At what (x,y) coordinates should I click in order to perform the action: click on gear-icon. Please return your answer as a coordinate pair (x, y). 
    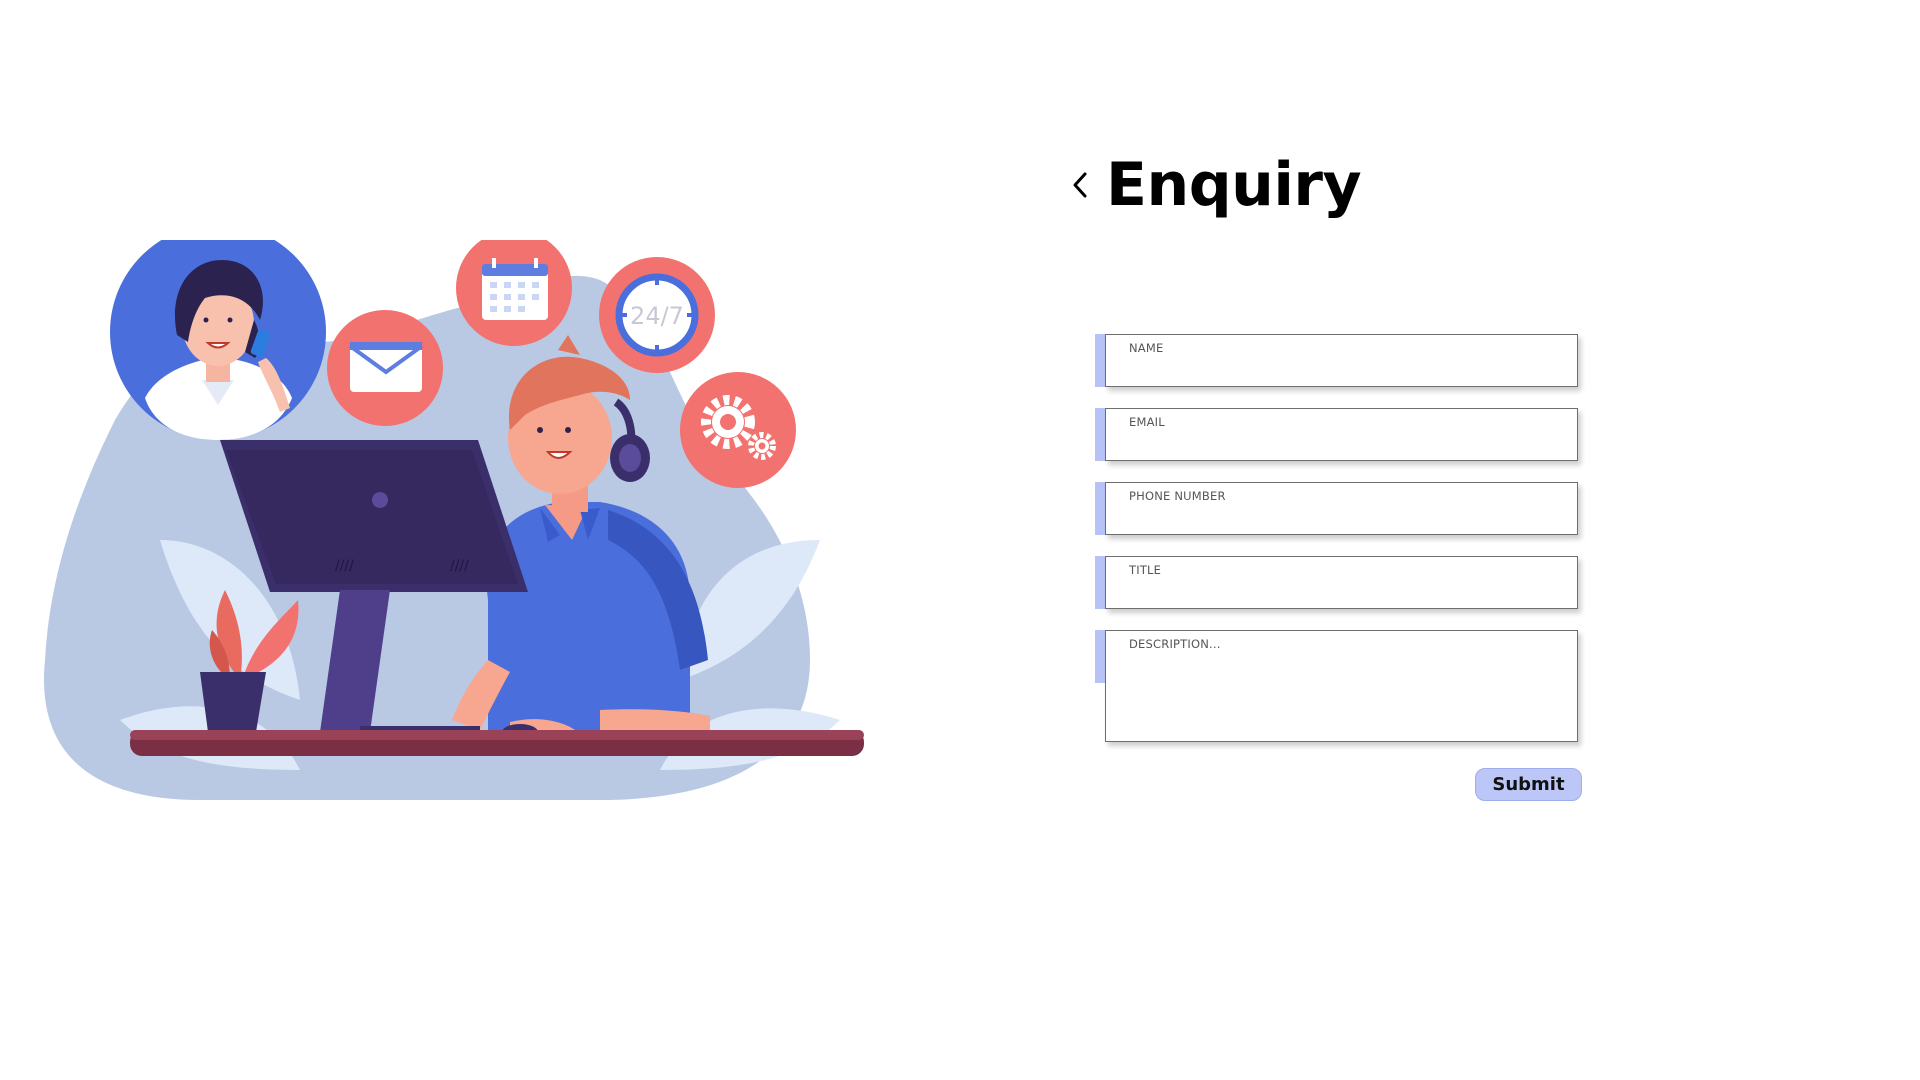
    Looking at the image, I should click on (738, 430).